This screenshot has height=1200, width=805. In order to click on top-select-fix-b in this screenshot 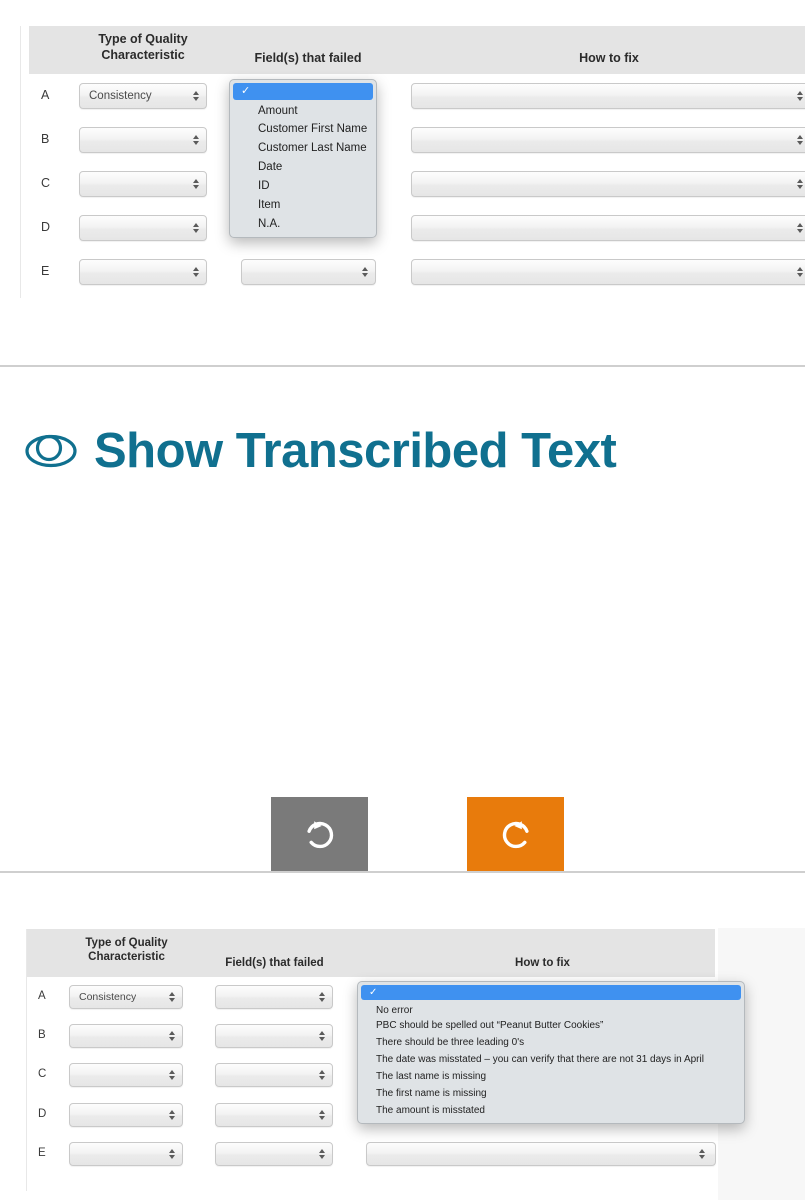, I will do `click(608, 140)`.